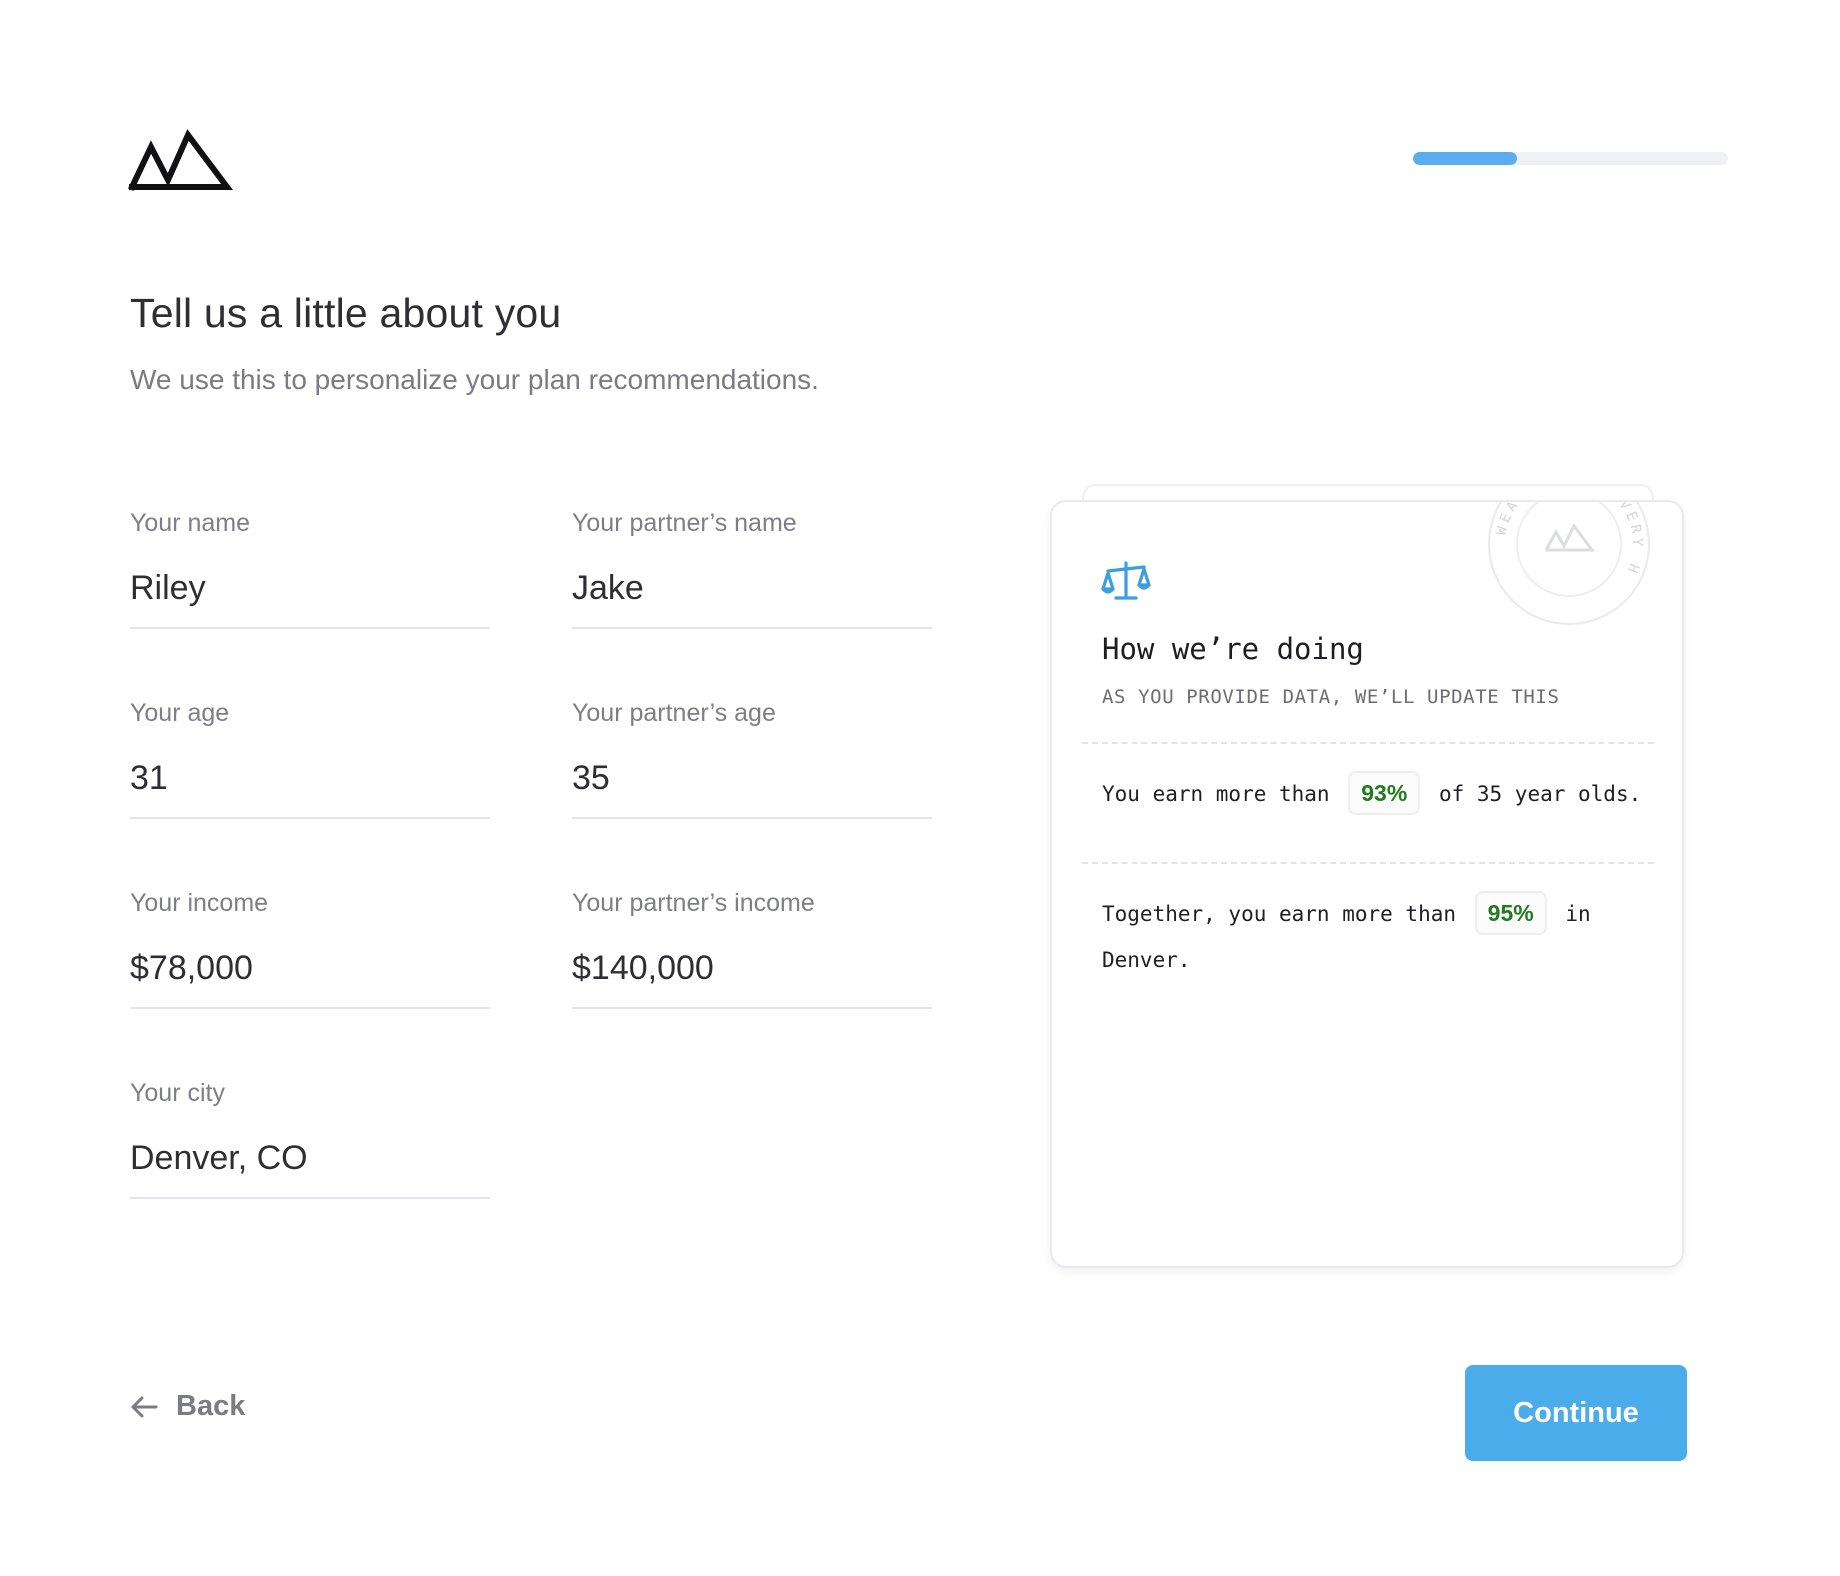 The width and height of the screenshot is (1840, 1576). I want to click on stat-age-comparison: You earn more than 93% of 35 year olds., so click(1382, 794).